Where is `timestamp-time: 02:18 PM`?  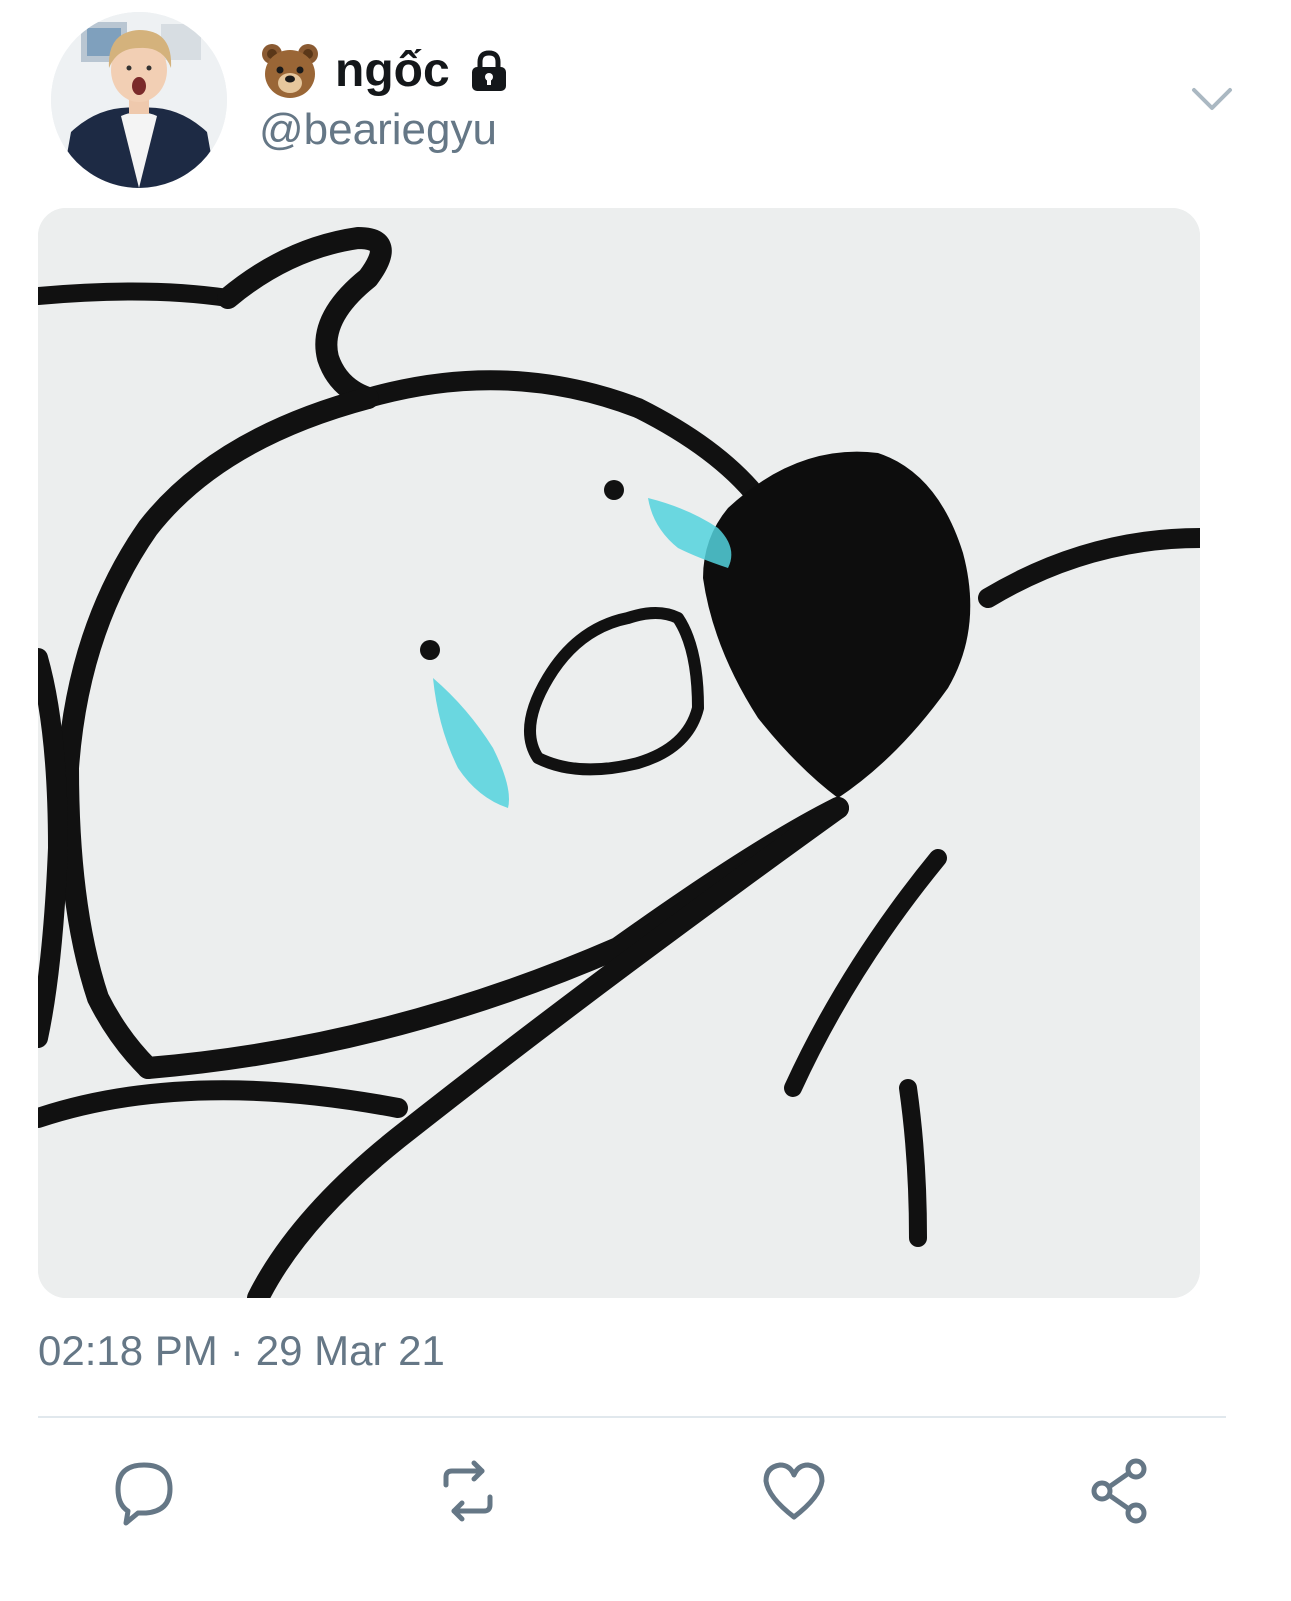
timestamp-time: 02:18 PM is located at coordinates (128, 1350).